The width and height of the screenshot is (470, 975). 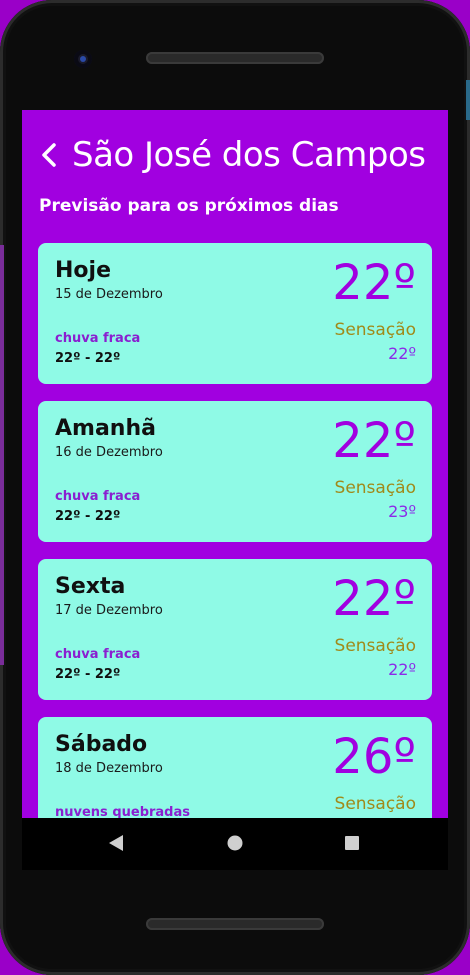 I want to click on feels-like-value: 23º, so click(x=402, y=511).